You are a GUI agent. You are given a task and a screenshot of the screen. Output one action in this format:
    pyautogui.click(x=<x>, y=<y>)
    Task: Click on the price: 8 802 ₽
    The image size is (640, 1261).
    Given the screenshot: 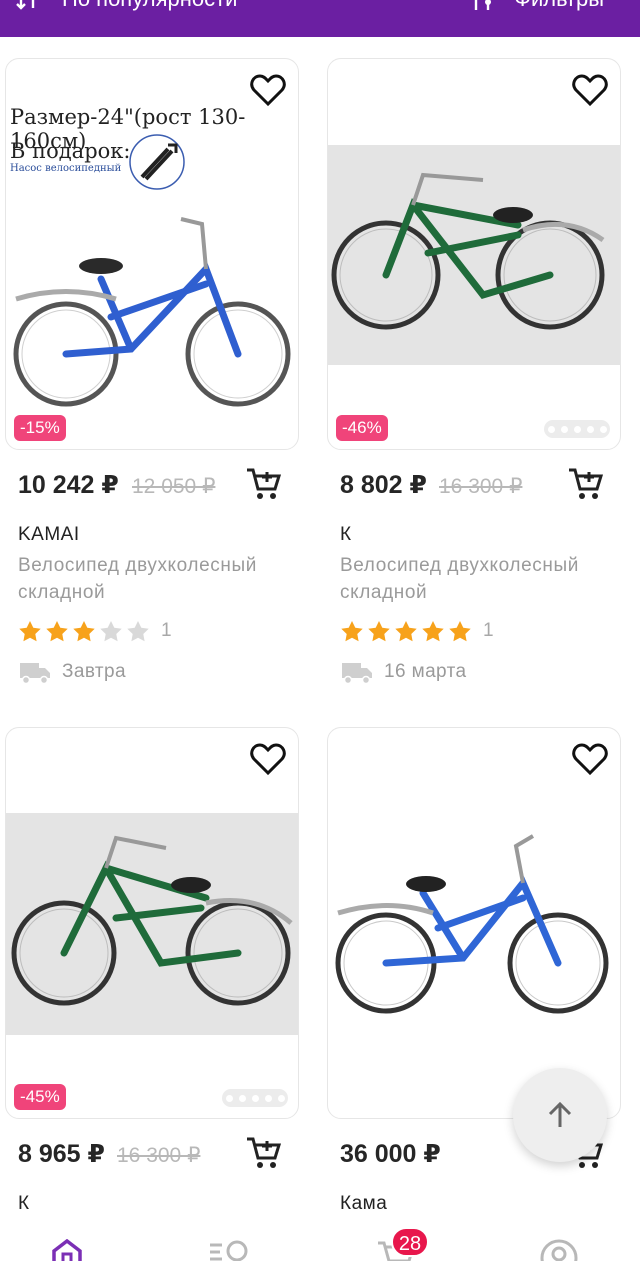 What is the action you would take?
    pyautogui.click(x=383, y=485)
    